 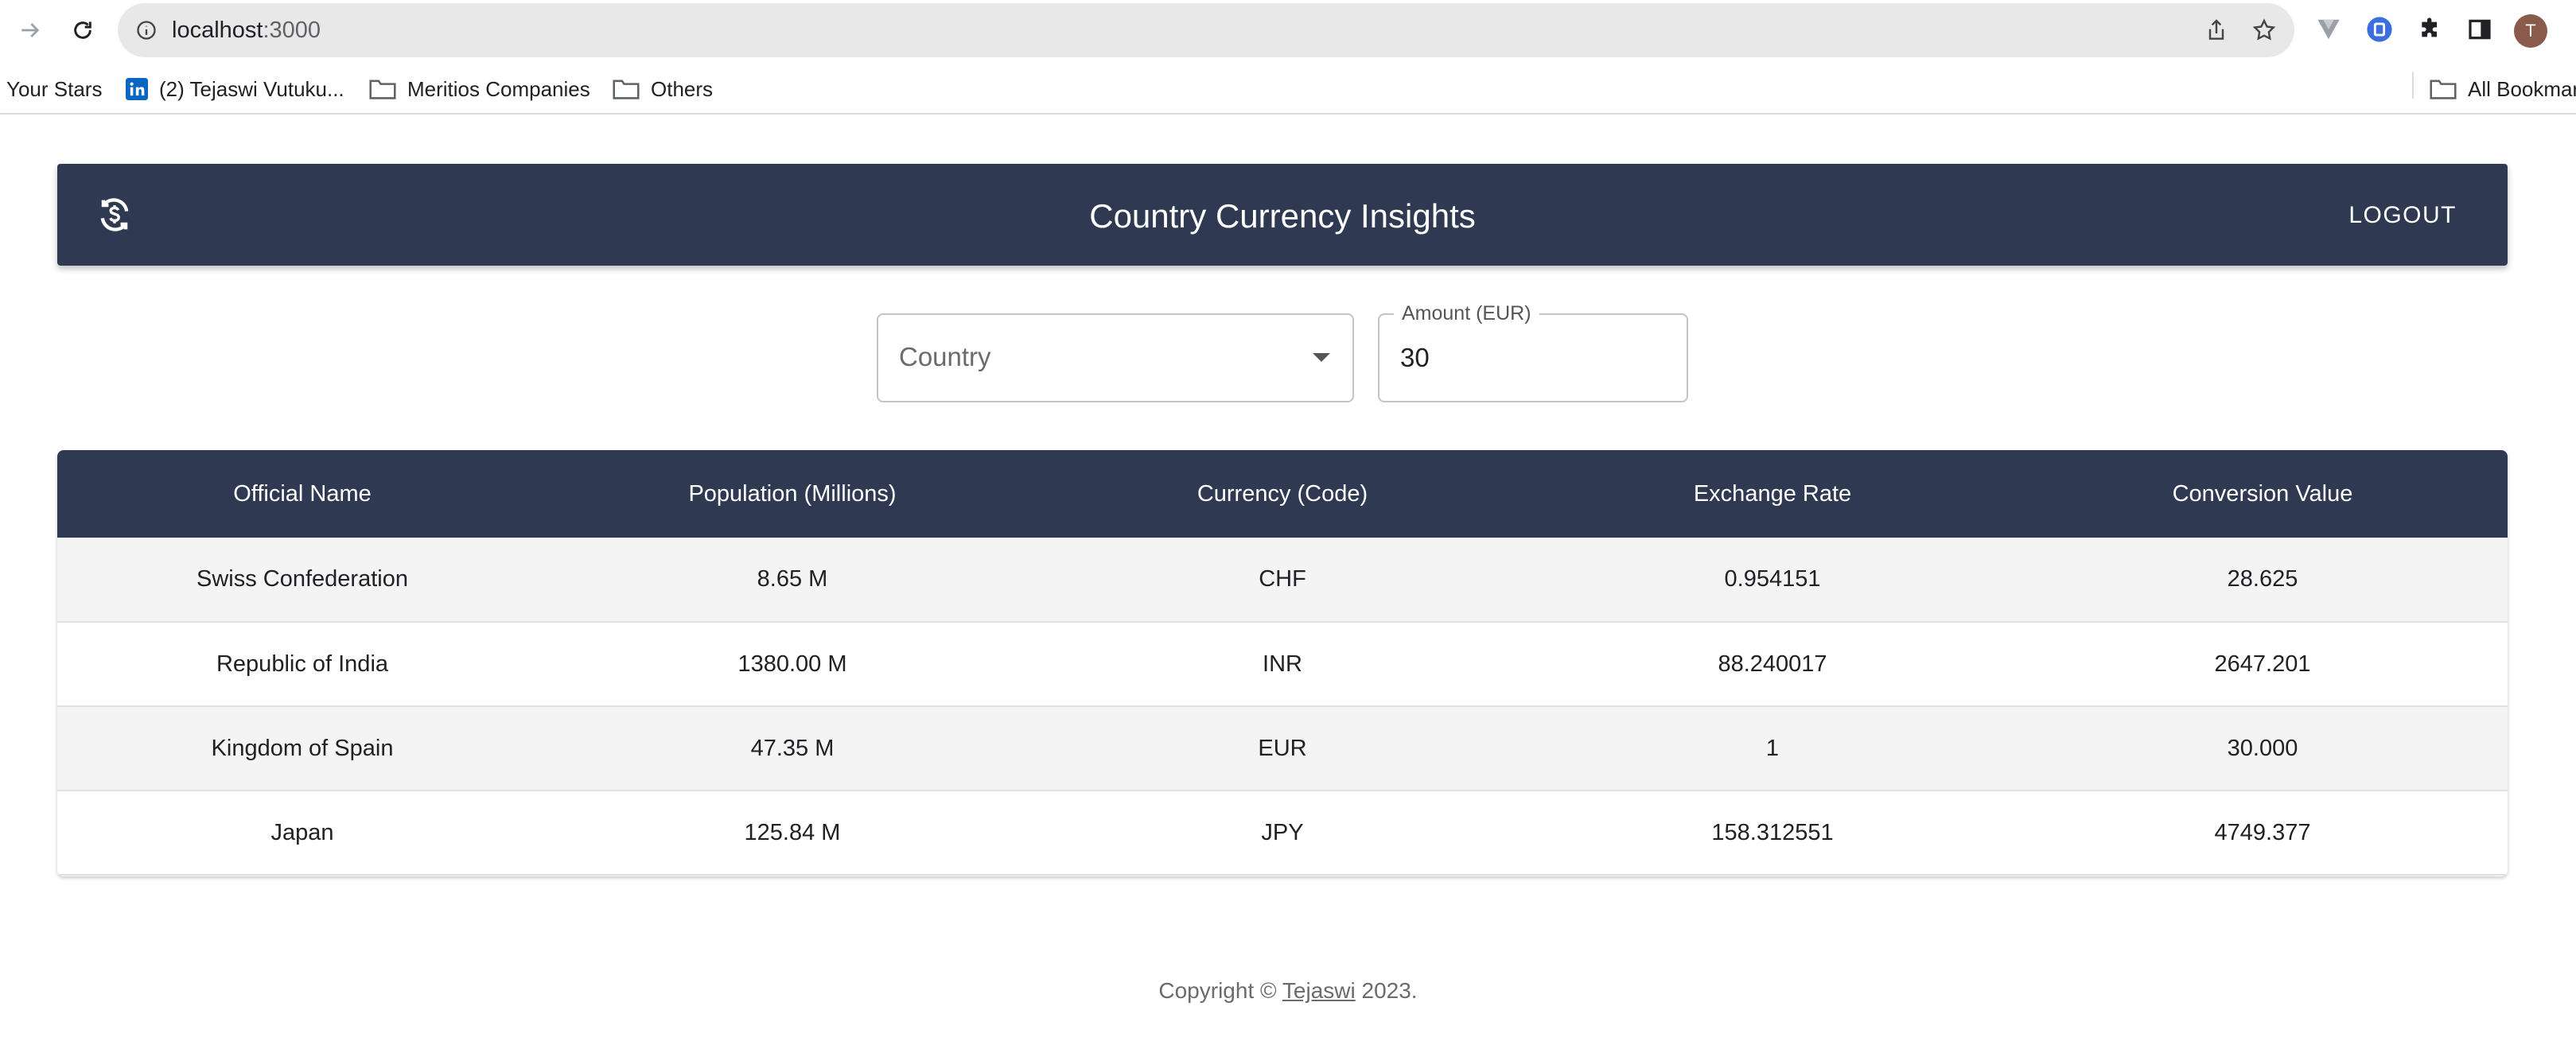 What do you see at coordinates (30, 30) in the screenshot?
I see `forward-icon` at bounding box center [30, 30].